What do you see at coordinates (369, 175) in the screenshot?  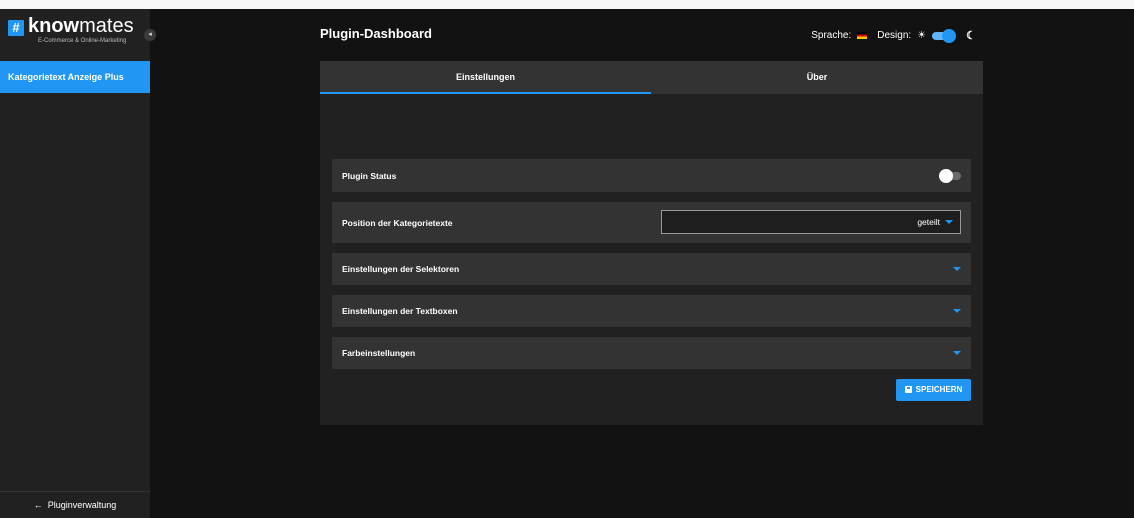 I see `plugin-status-label: Plugin Status` at bounding box center [369, 175].